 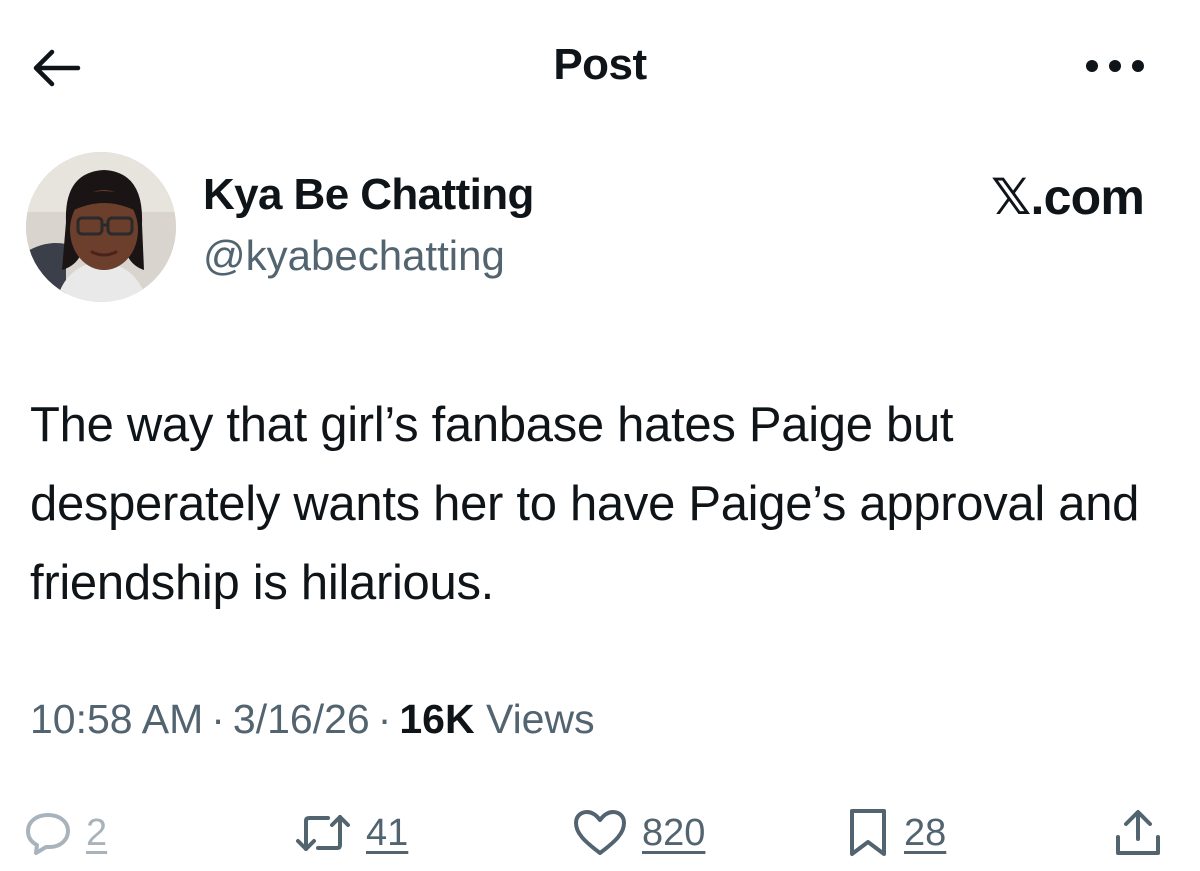 I want to click on more-options-button, so click(x=1115, y=66).